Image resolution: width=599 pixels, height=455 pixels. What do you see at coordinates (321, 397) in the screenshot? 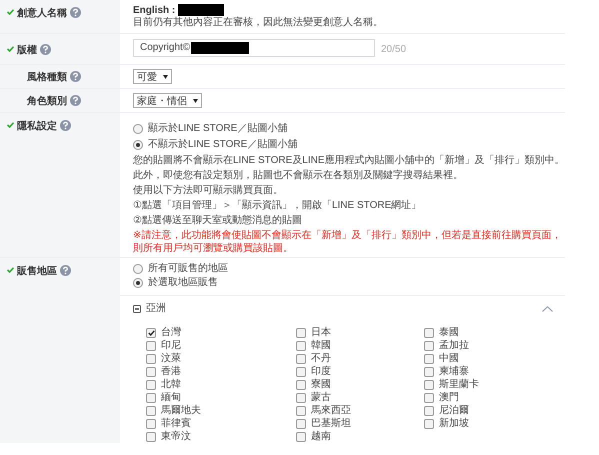
I see `checkbox-label: 蒙古` at bounding box center [321, 397].